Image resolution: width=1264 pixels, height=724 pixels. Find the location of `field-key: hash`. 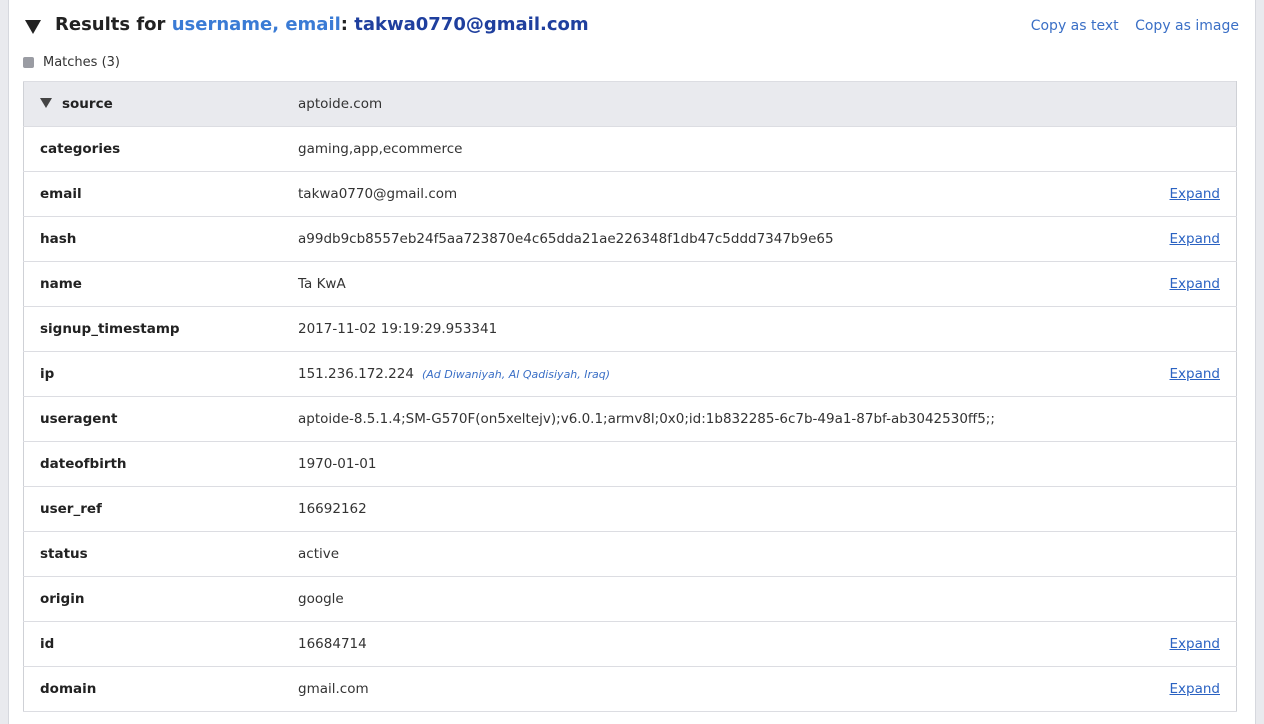

field-key: hash is located at coordinates (160, 239).